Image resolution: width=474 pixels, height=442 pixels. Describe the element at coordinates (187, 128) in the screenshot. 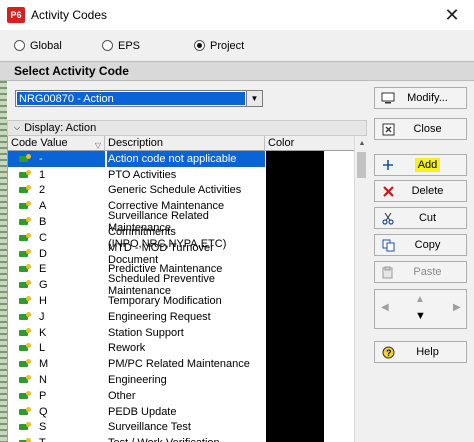

I see `display-options-bar: ⌵ Display: Action` at that location.